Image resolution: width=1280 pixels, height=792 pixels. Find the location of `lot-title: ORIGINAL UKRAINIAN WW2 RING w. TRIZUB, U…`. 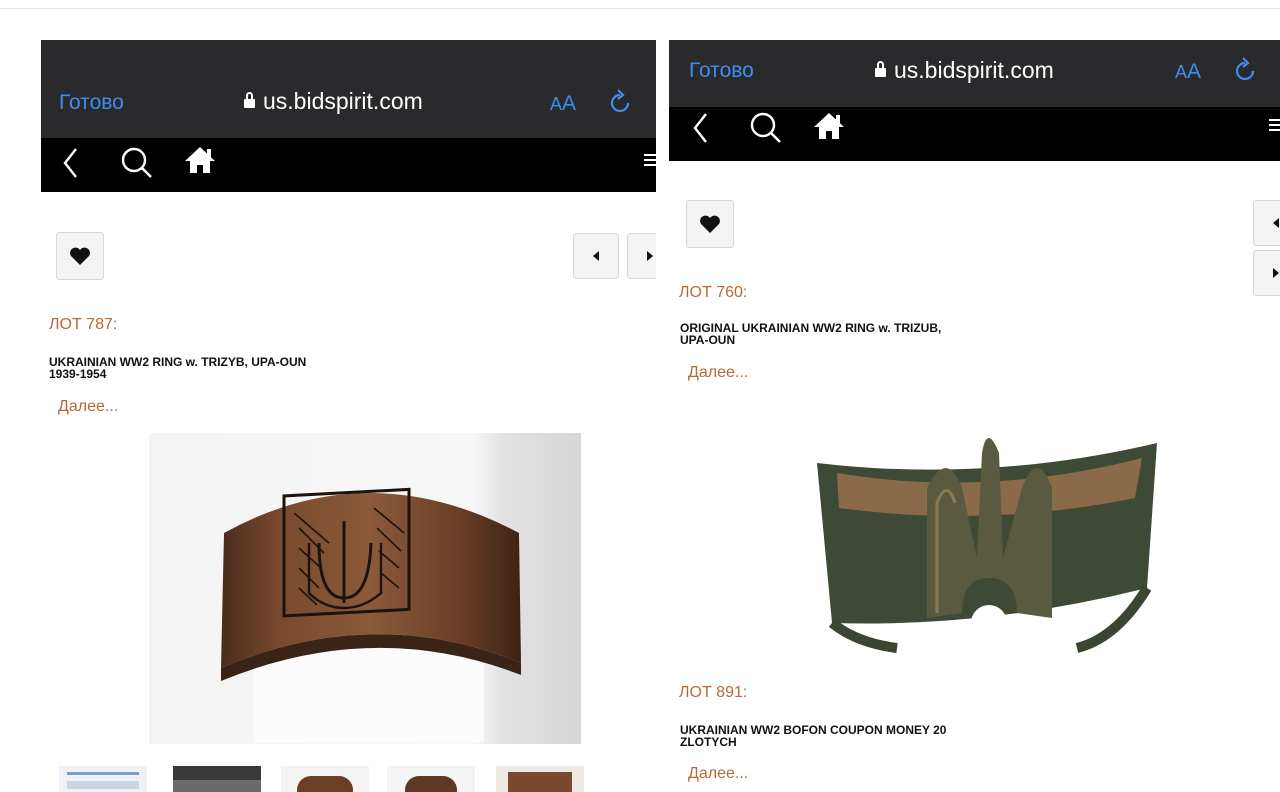

lot-title: ORIGINAL UKRAINIAN WW2 RING w. TRIZUB, U… is located at coordinates (810, 334).